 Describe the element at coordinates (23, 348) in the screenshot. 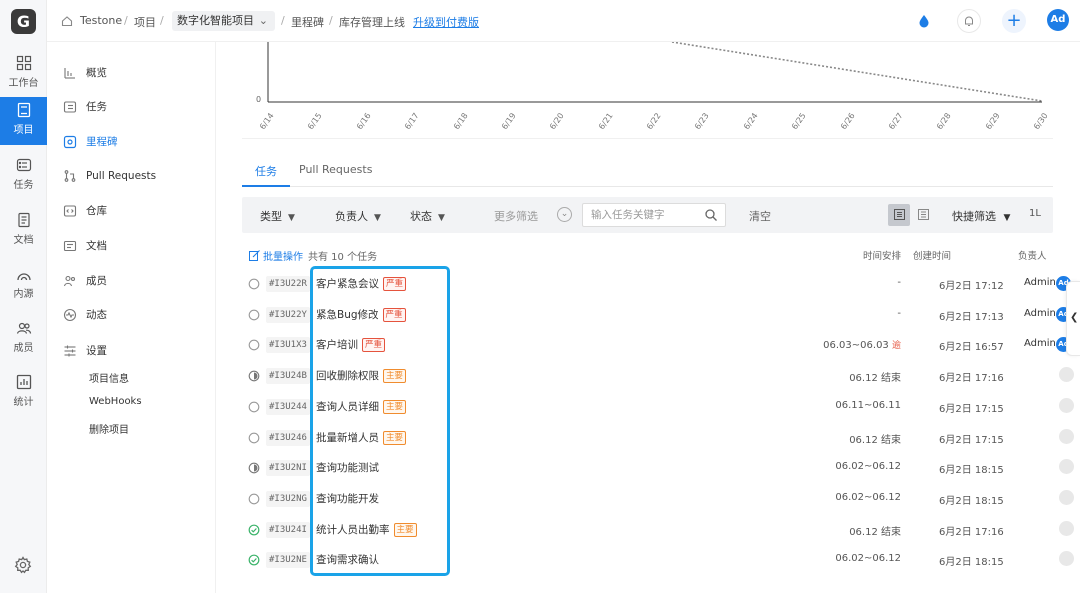

I see `rail-label: 成员` at that location.